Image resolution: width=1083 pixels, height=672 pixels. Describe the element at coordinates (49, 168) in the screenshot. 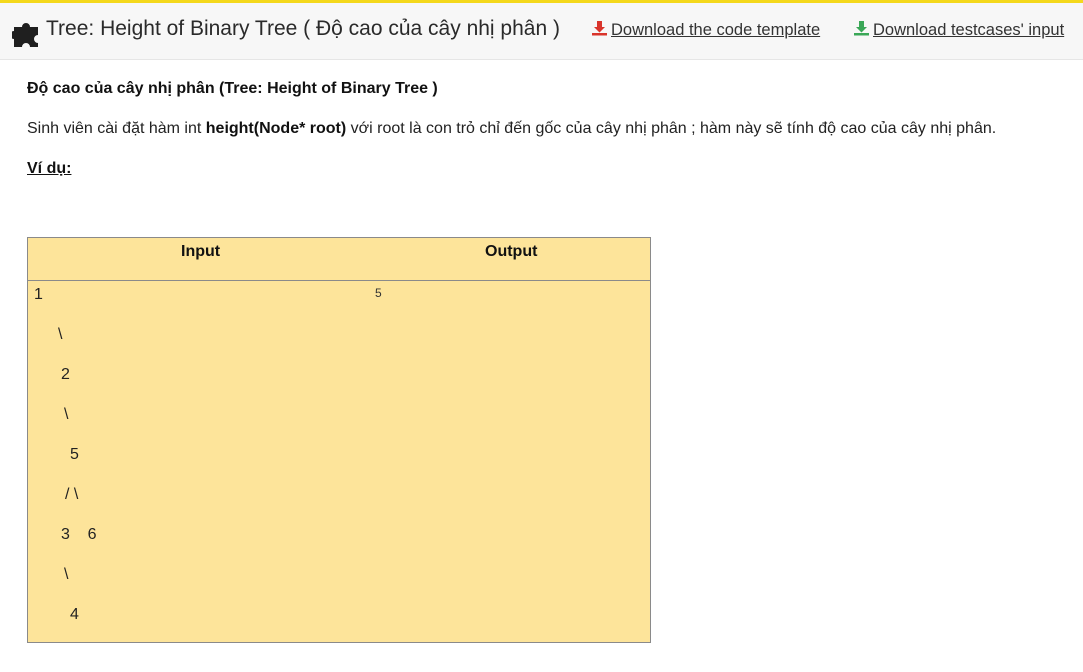

I see `example-label: Ví dụ:` at that location.